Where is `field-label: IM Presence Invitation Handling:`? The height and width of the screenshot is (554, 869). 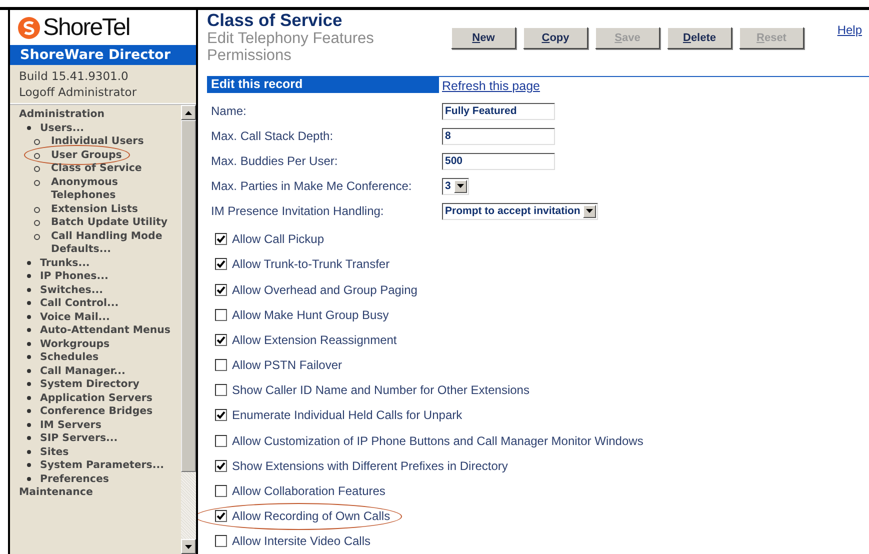
field-label: IM Presence Invitation Handling: is located at coordinates (297, 211).